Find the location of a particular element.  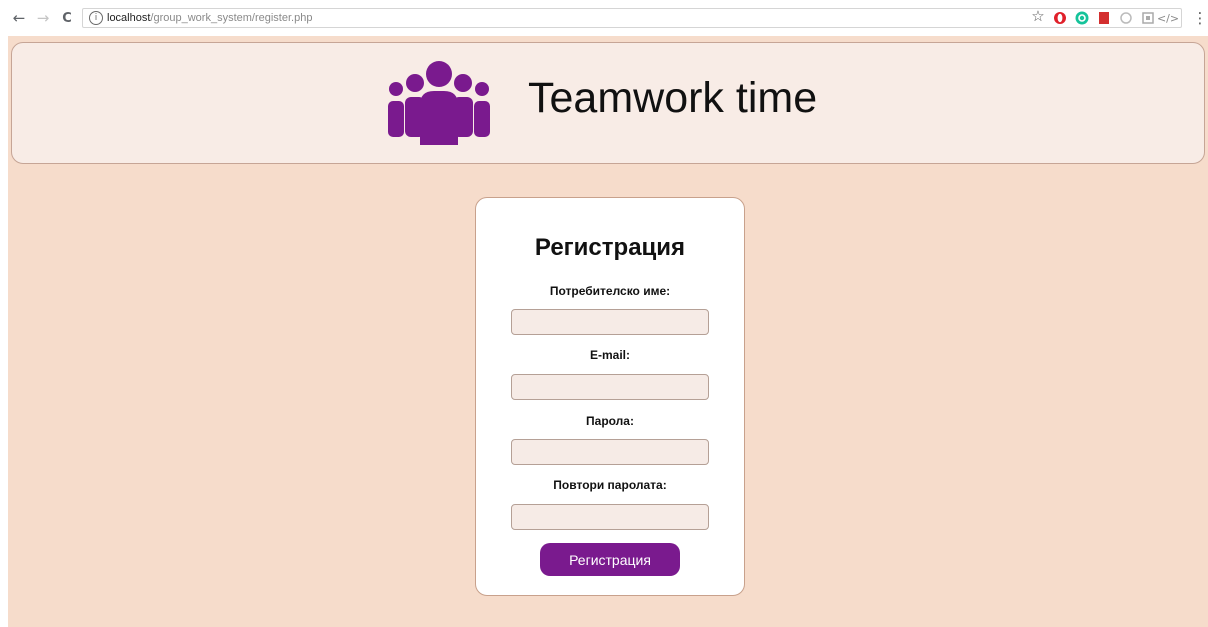

username-input is located at coordinates (610, 322).